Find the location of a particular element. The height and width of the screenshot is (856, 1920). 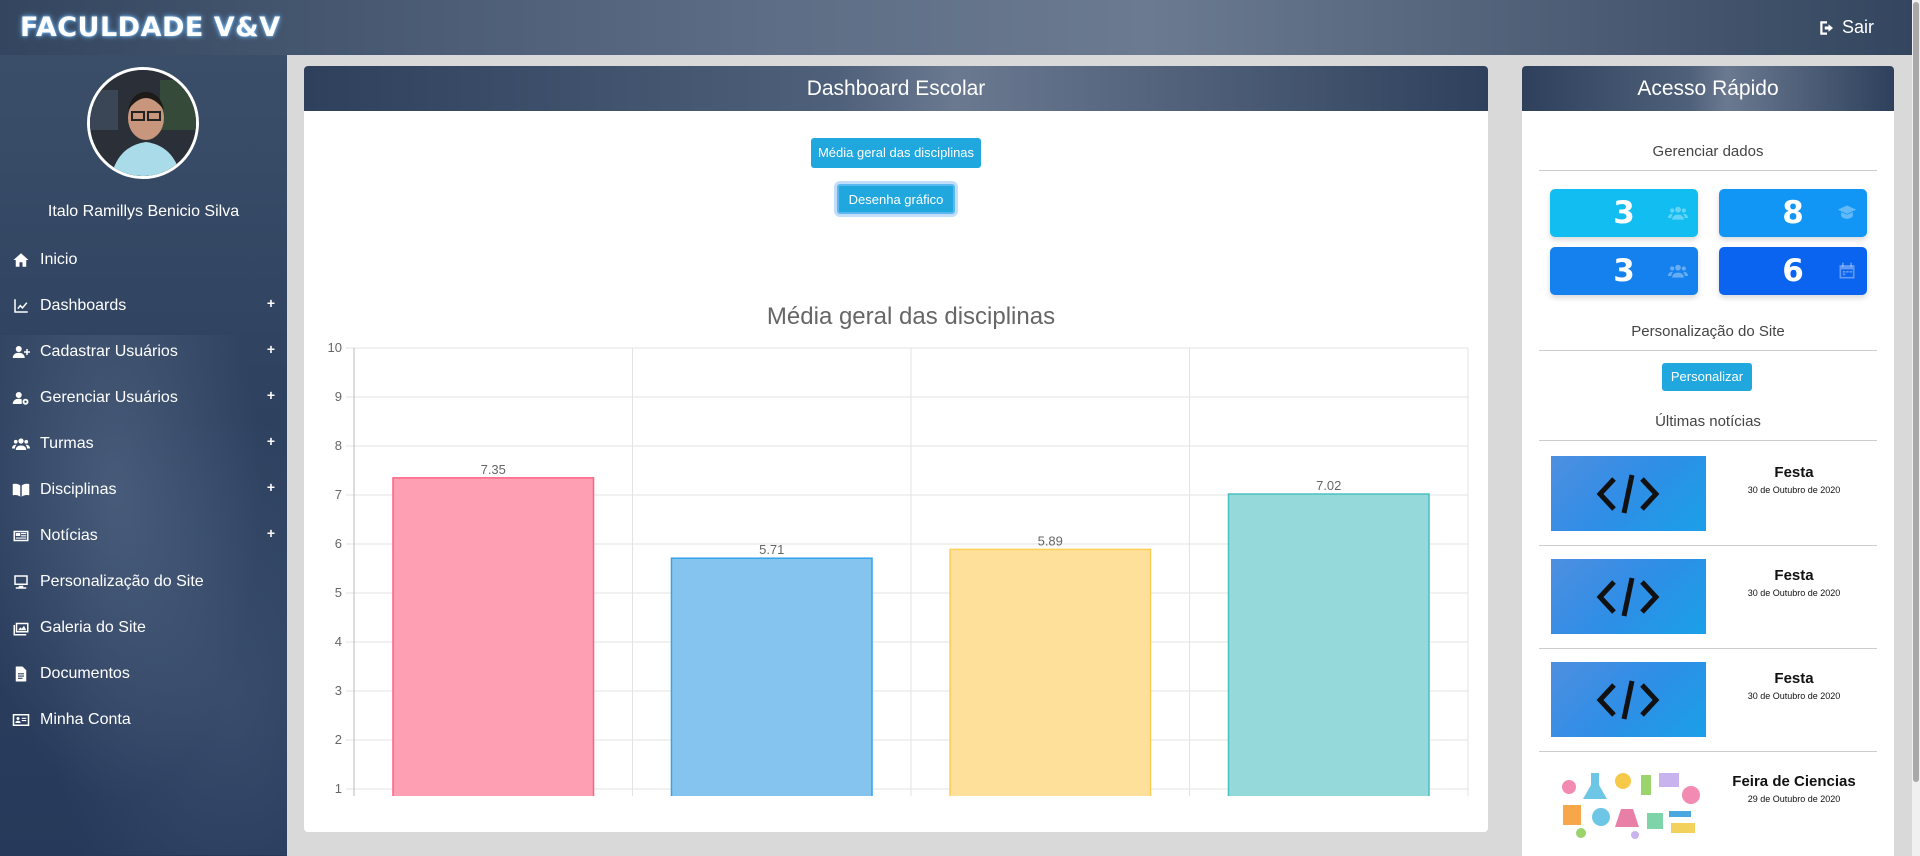

sidebar-item-label: Minha Conta is located at coordinates (85, 719).